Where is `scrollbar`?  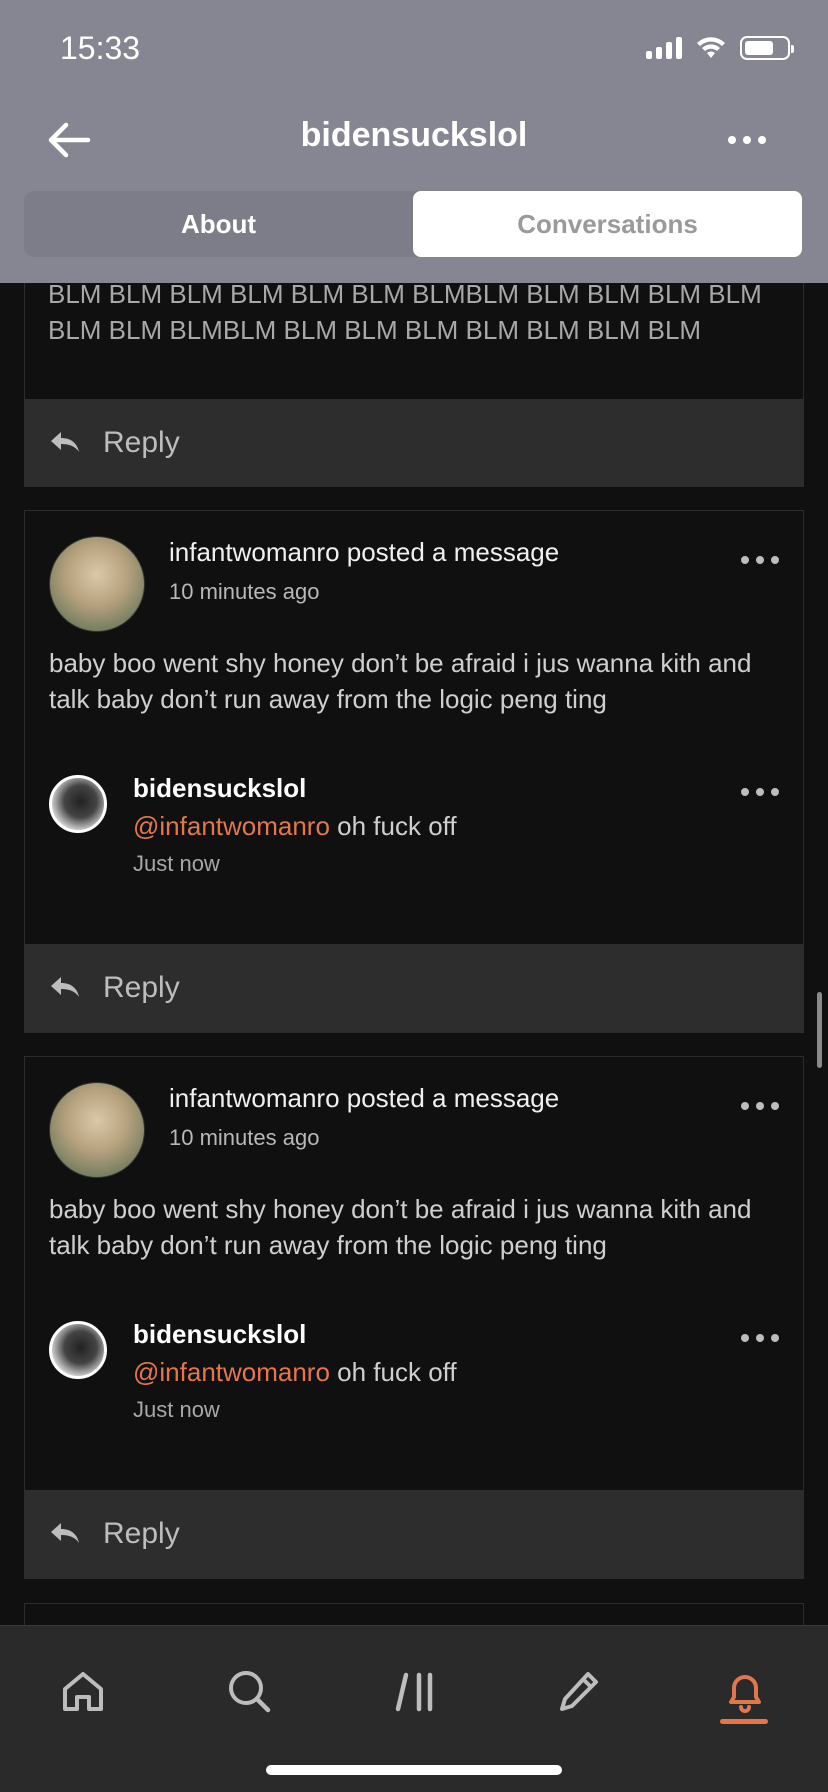
scrollbar is located at coordinates (819, 1030).